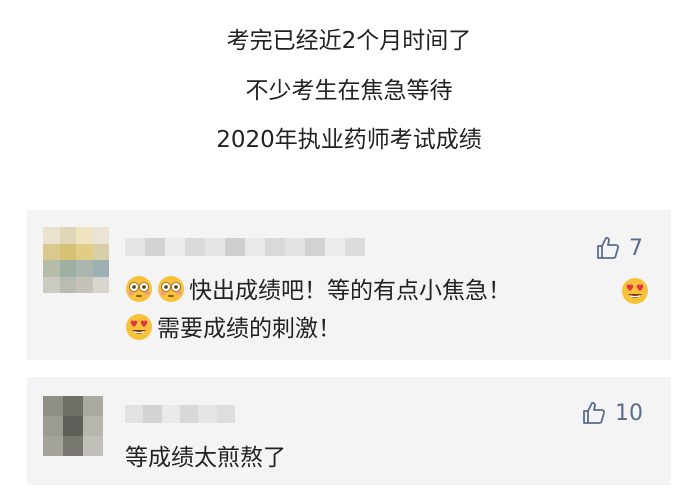 The width and height of the screenshot is (698, 500). Describe the element at coordinates (350, 291) in the screenshot. I see `comment-text-part1: 快出成绩吧！等的有点小焦急！` at that location.